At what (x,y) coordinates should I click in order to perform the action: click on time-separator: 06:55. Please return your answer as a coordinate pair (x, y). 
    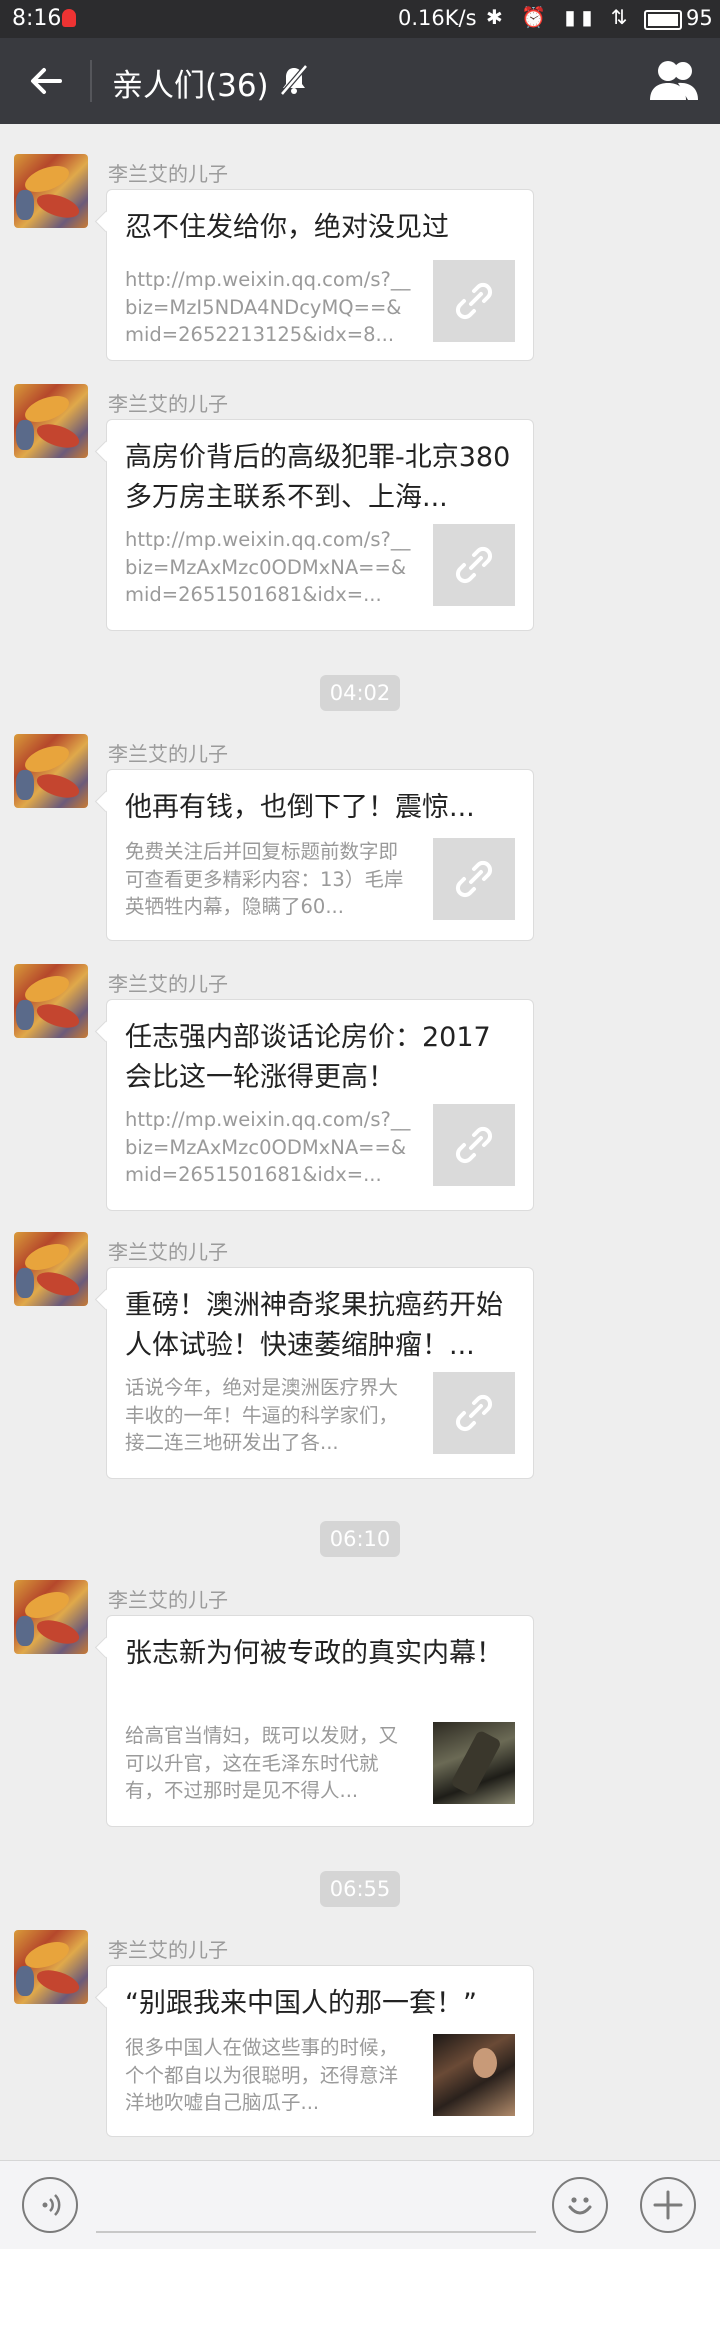
    Looking at the image, I should click on (360, 1889).